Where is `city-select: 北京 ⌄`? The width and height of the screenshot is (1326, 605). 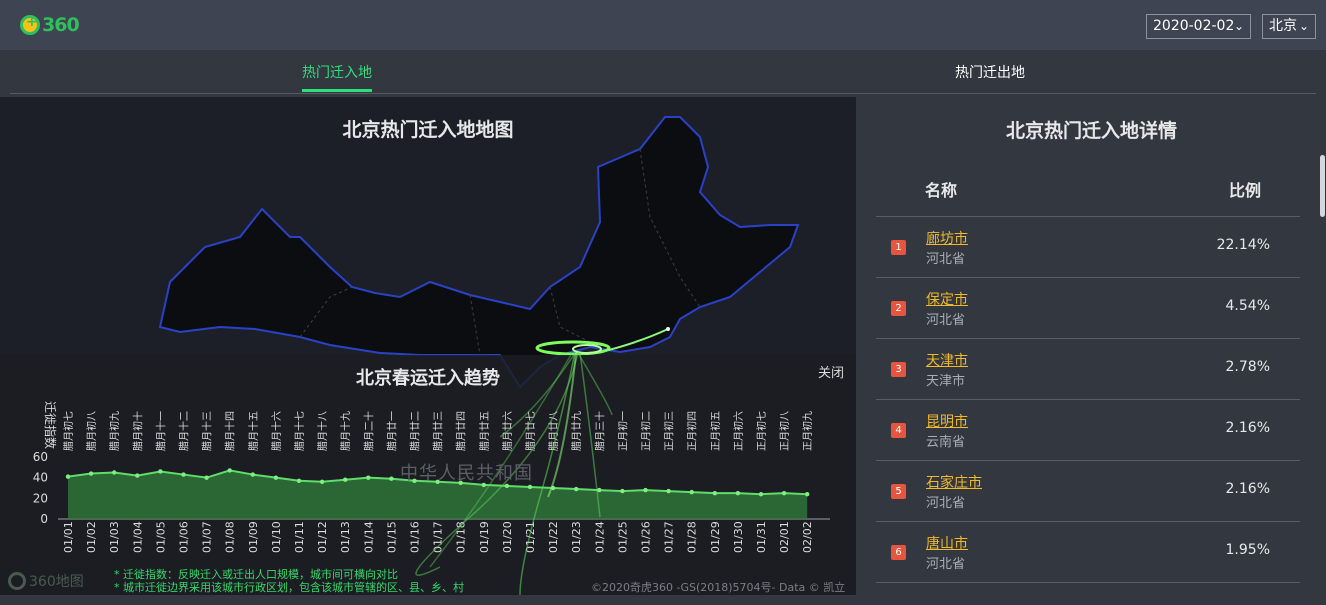
city-select: 北京 ⌄ is located at coordinates (1289, 26).